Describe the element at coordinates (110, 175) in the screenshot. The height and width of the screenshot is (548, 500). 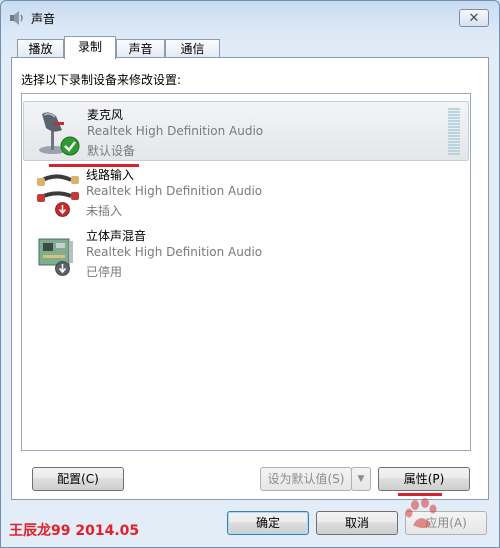
I see `device-name: 线路输入` at that location.